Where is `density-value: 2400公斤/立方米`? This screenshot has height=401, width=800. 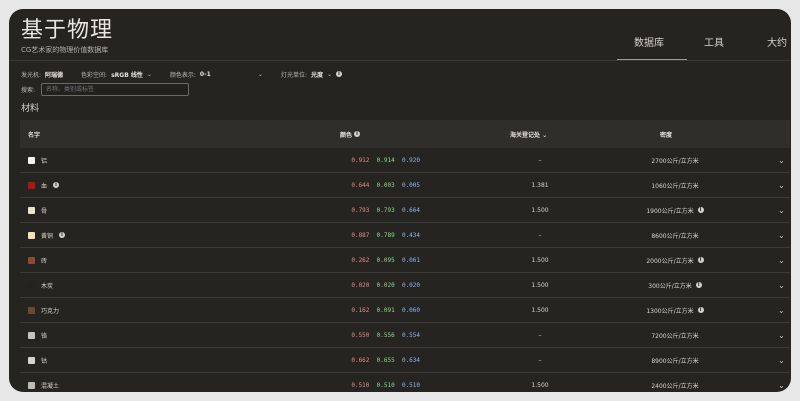 density-value: 2400公斤/立方米 is located at coordinates (675, 386).